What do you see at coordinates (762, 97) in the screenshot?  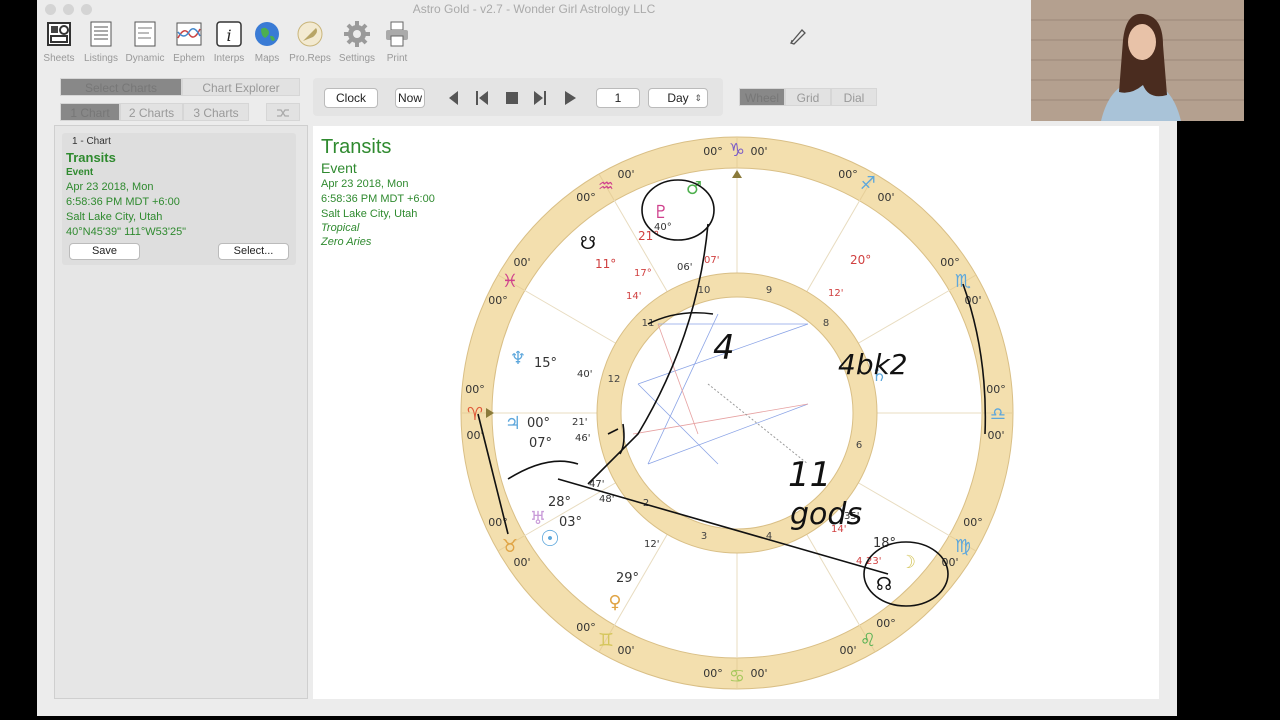 I see `tab-wheel: Wheel` at bounding box center [762, 97].